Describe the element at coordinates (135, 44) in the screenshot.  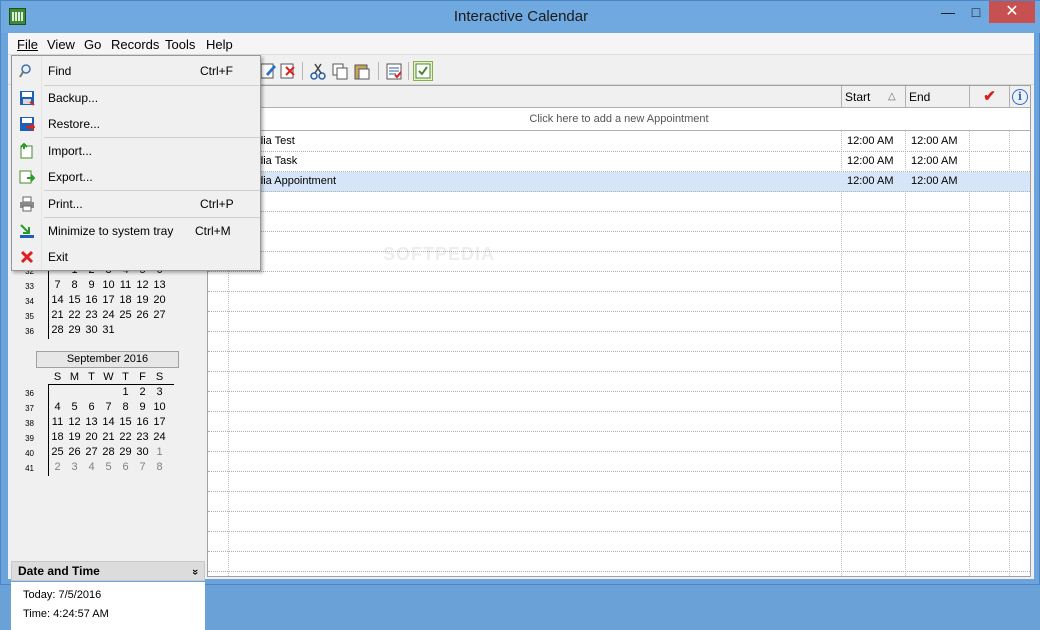
I see `menu-records: Records` at that location.